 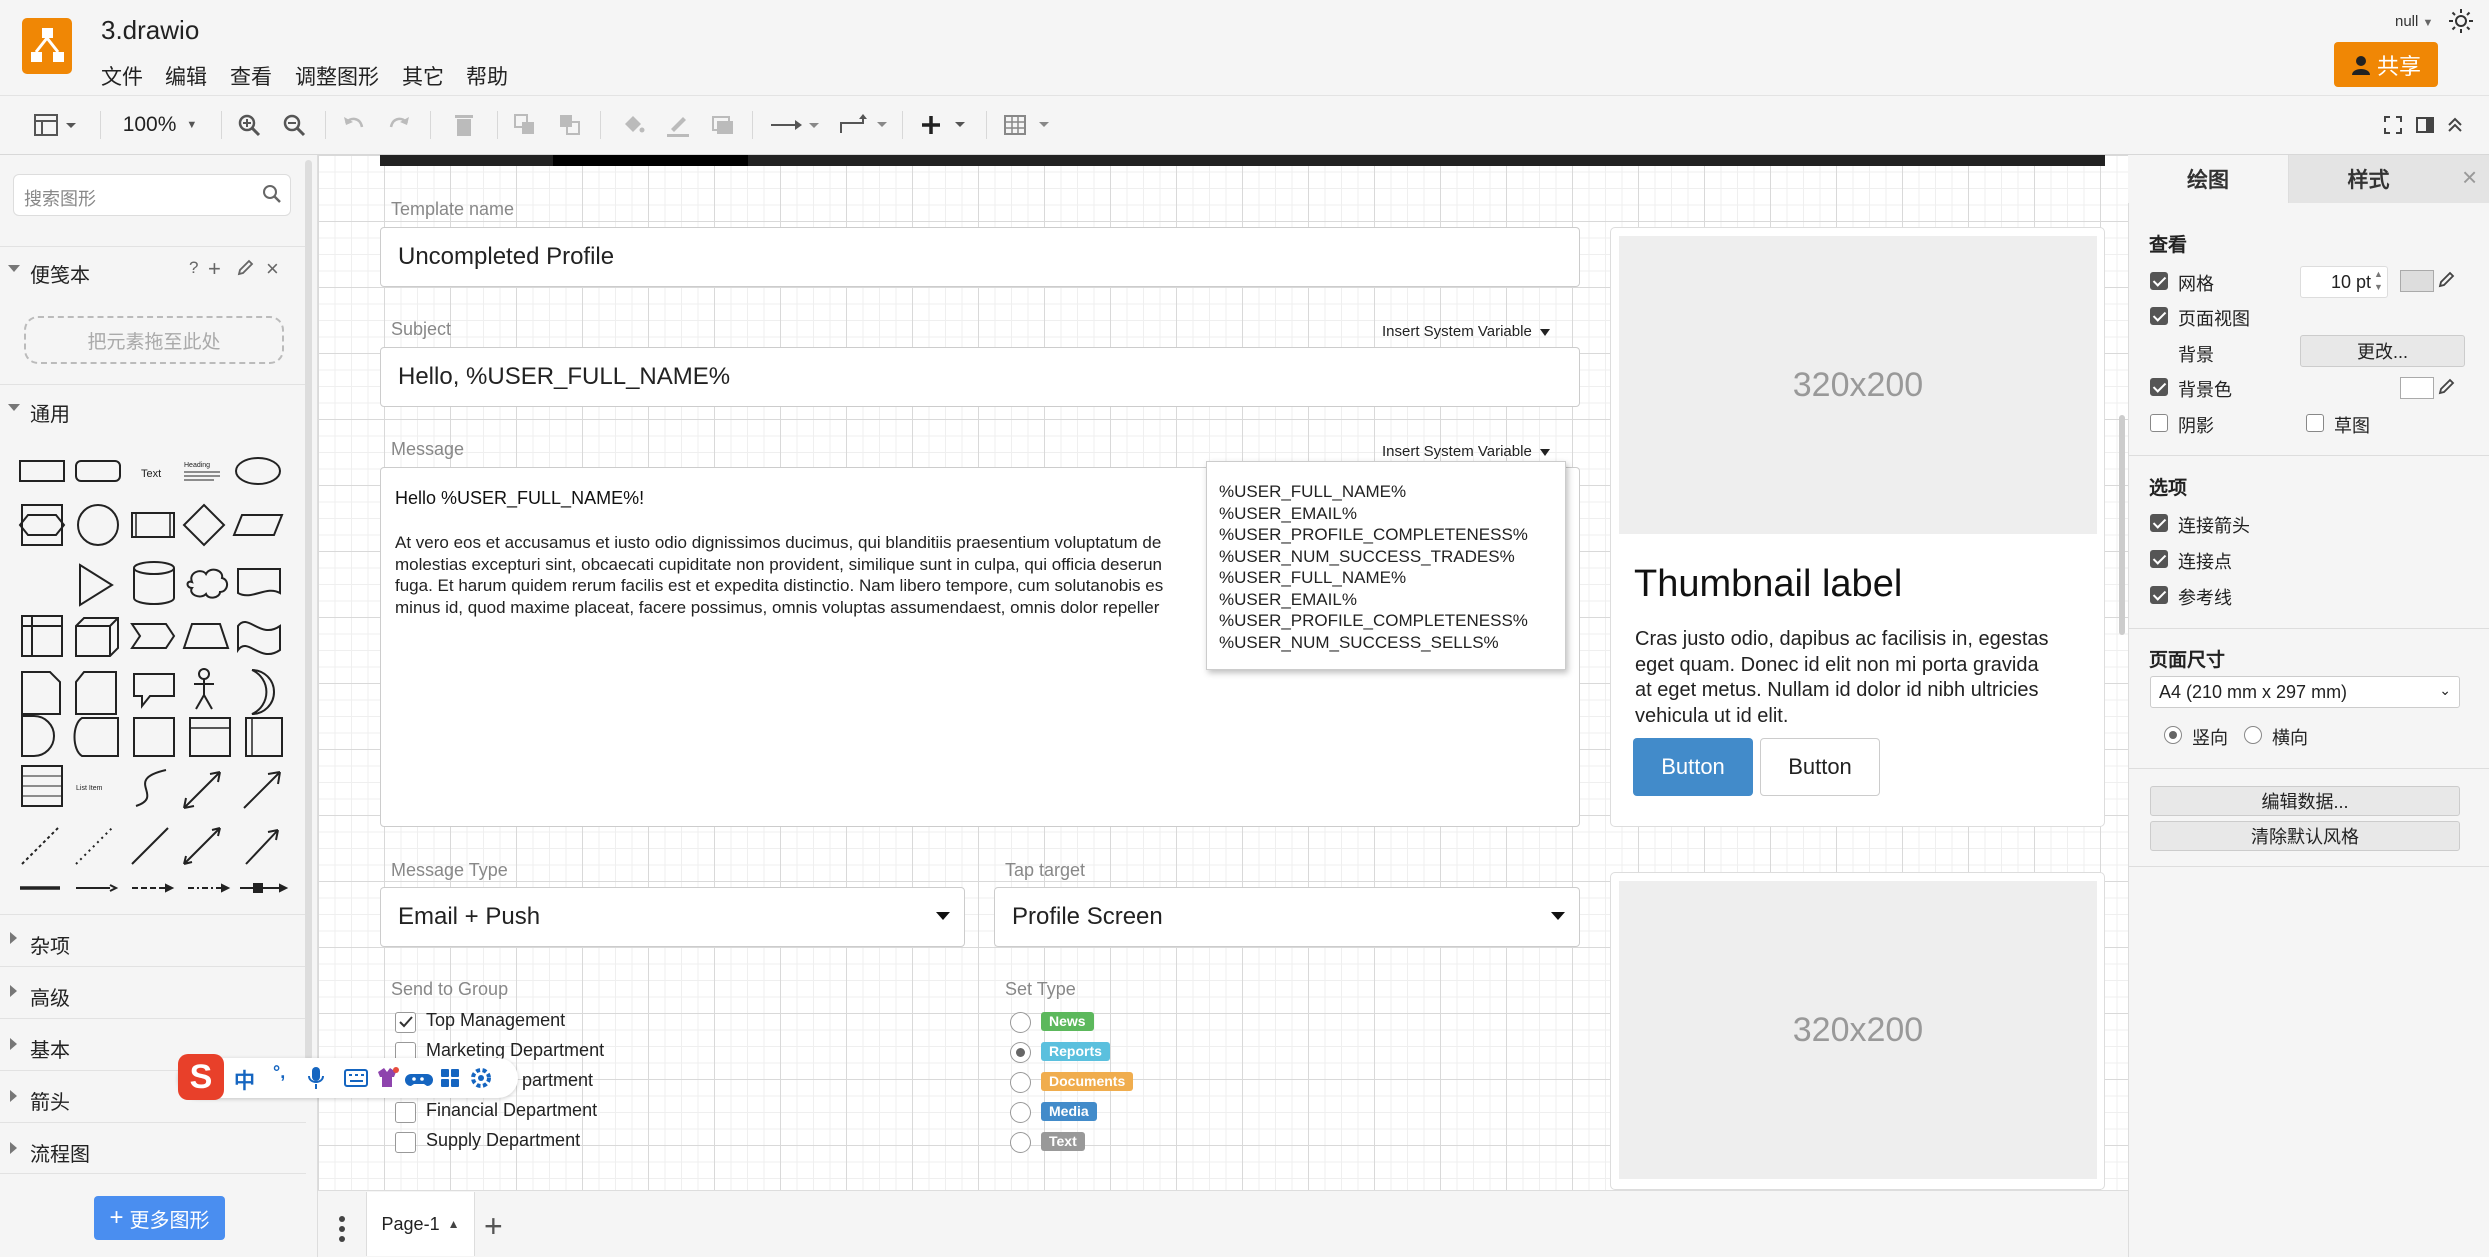 What do you see at coordinates (186, 76) in the screenshot?
I see `menu-edit: 编辑` at bounding box center [186, 76].